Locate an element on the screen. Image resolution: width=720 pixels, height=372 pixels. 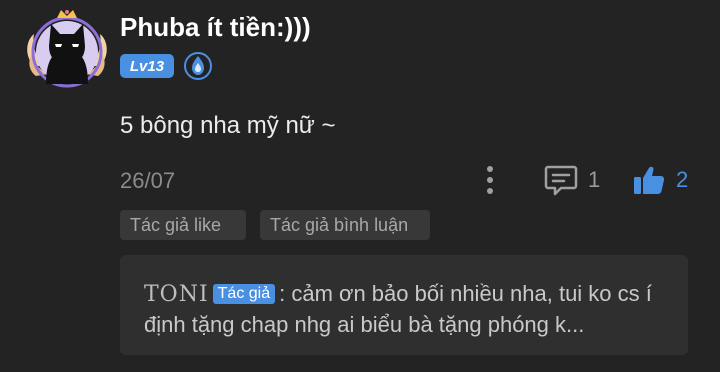
avatar is located at coordinates (67, 51).